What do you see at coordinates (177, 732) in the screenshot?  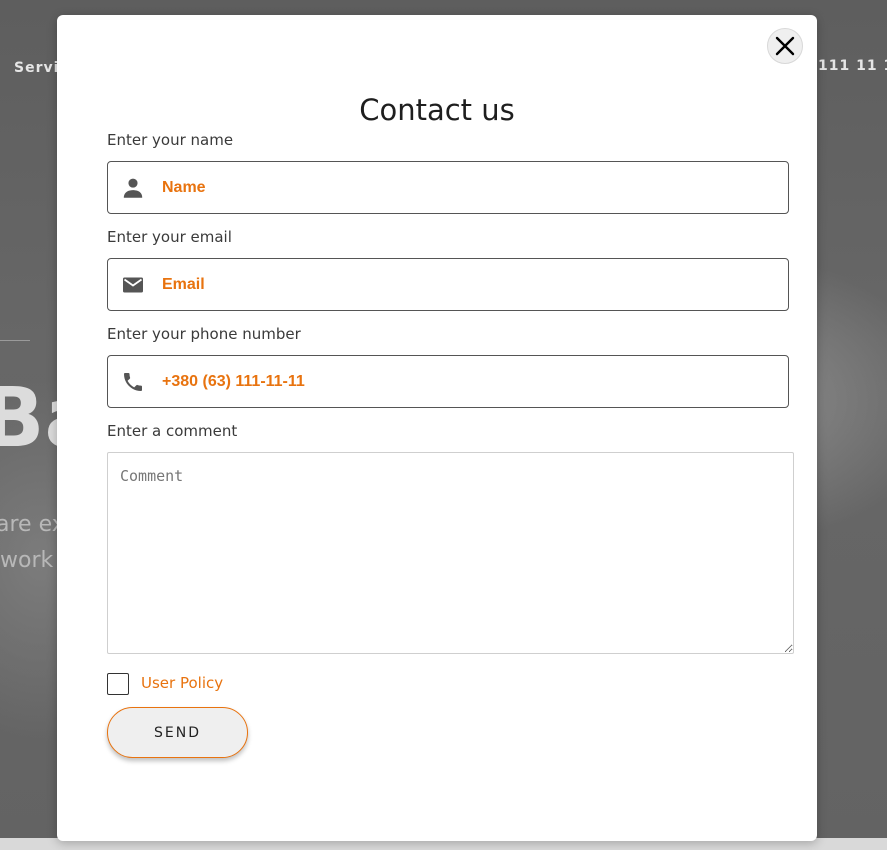 I see `send-button: SEND` at bounding box center [177, 732].